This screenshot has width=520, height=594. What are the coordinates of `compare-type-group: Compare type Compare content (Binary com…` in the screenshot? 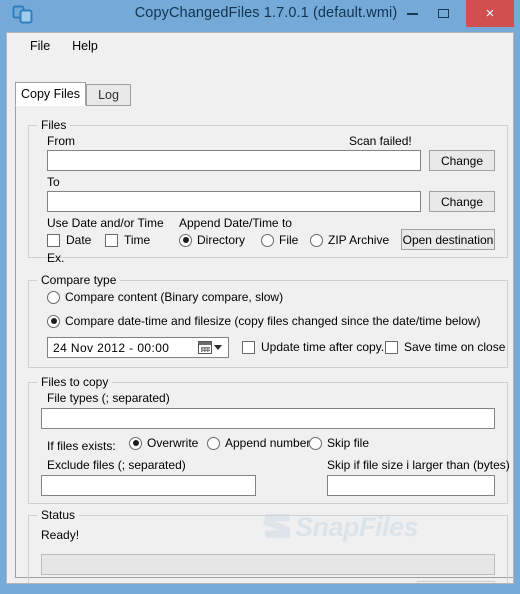 It's located at (268, 320).